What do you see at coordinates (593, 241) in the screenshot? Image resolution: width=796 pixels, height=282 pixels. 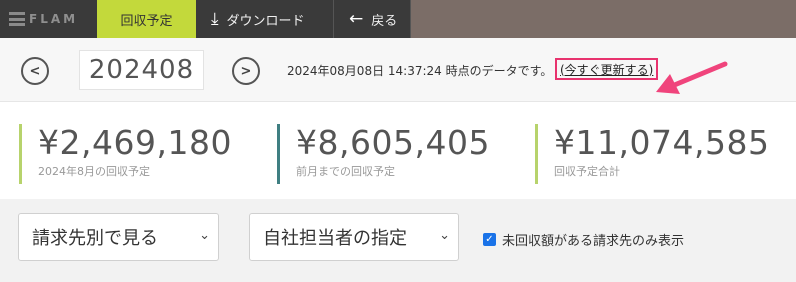 I see `unpaid-only-label: 未回収額がある請求先のみ表示` at bounding box center [593, 241].